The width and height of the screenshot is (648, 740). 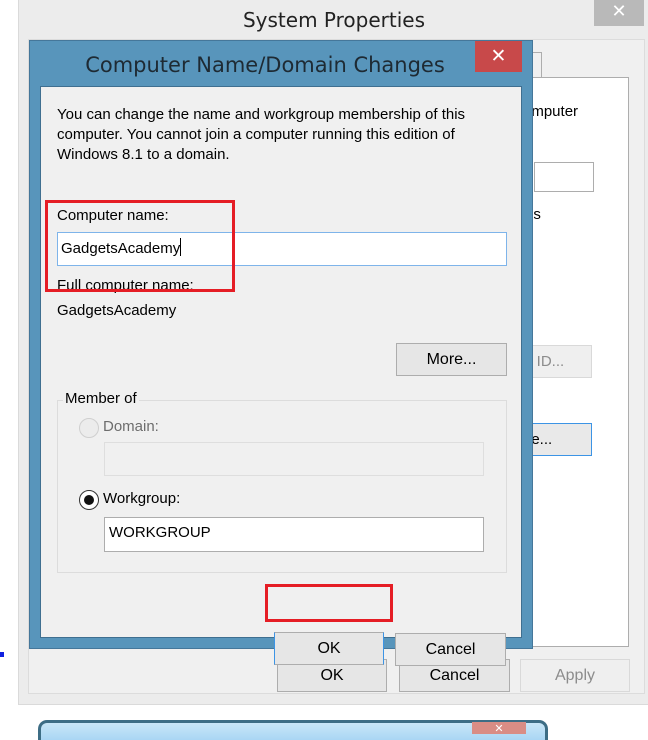 What do you see at coordinates (329, 603) in the screenshot?
I see `ok-button-highlight` at bounding box center [329, 603].